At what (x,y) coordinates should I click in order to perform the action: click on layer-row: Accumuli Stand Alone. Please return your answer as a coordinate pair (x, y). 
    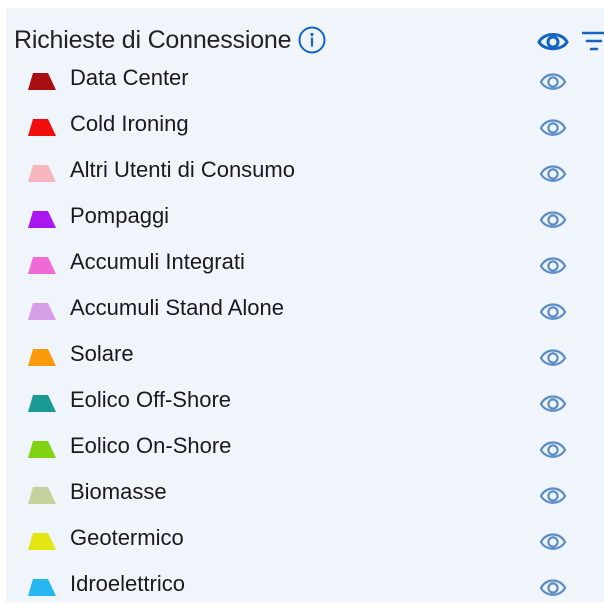
    Looking at the image, I should click on (305, 309).